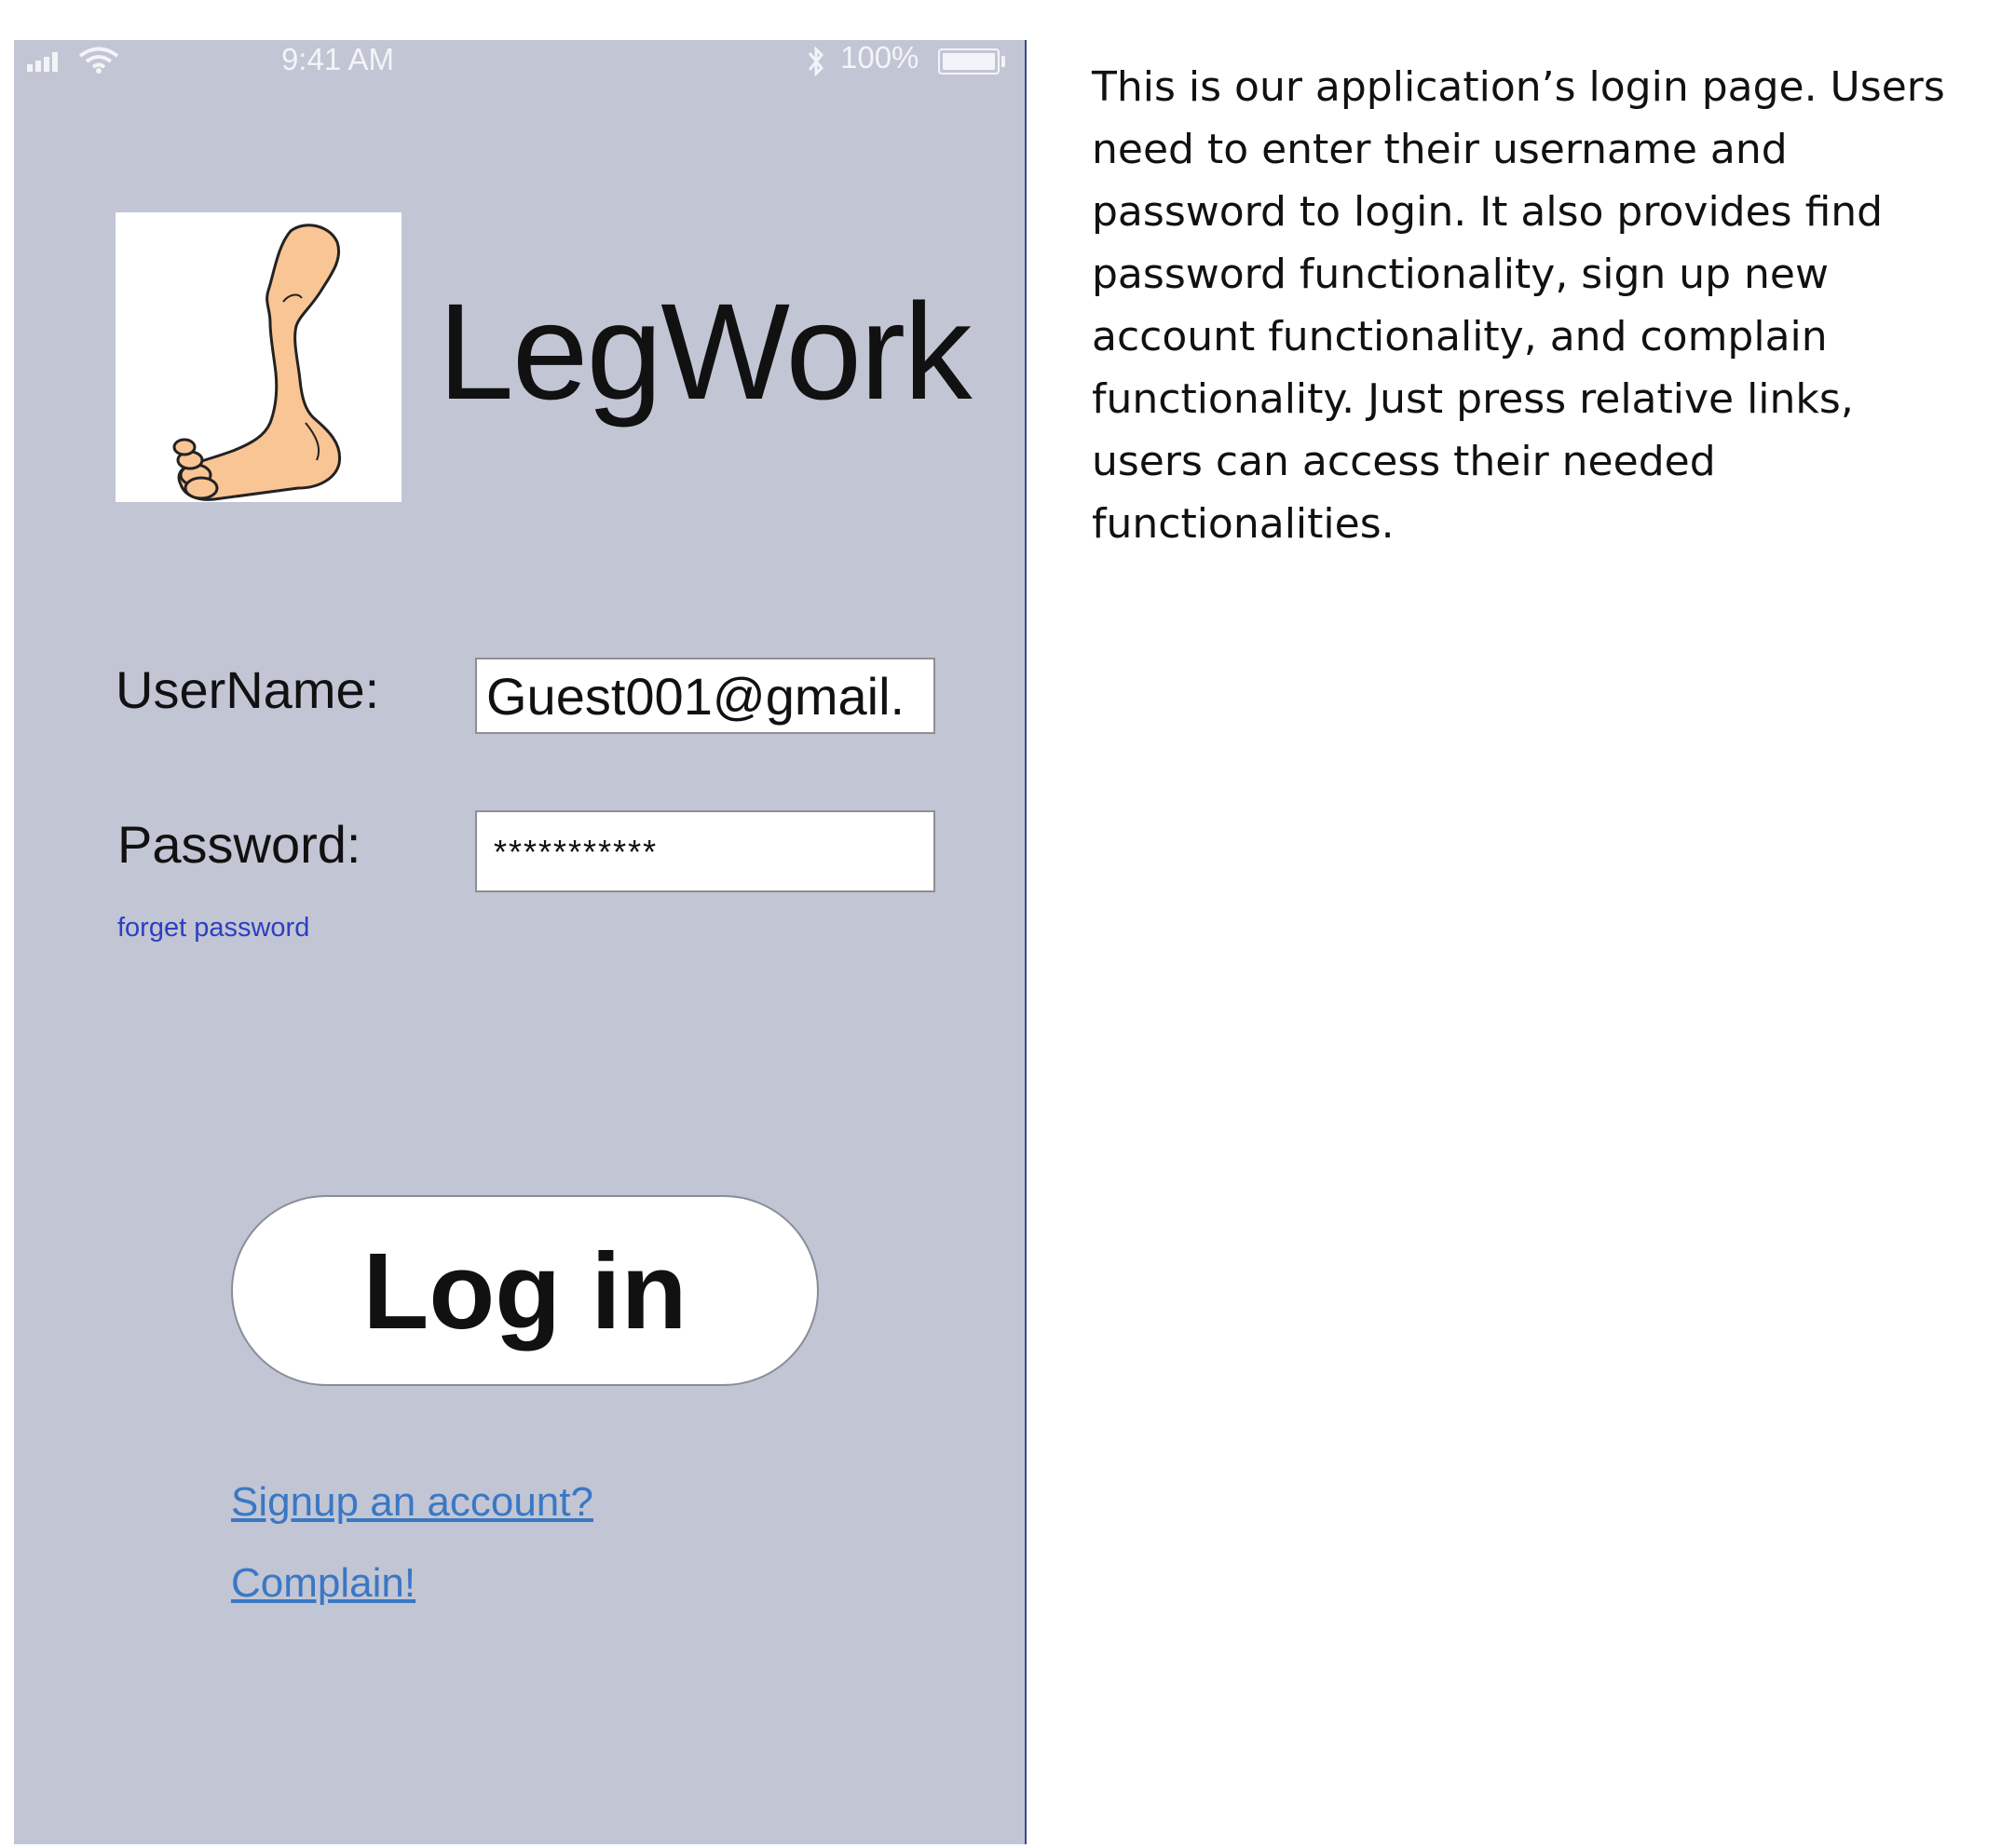  I want to click on login-button: Log in, so click(525, 1290).